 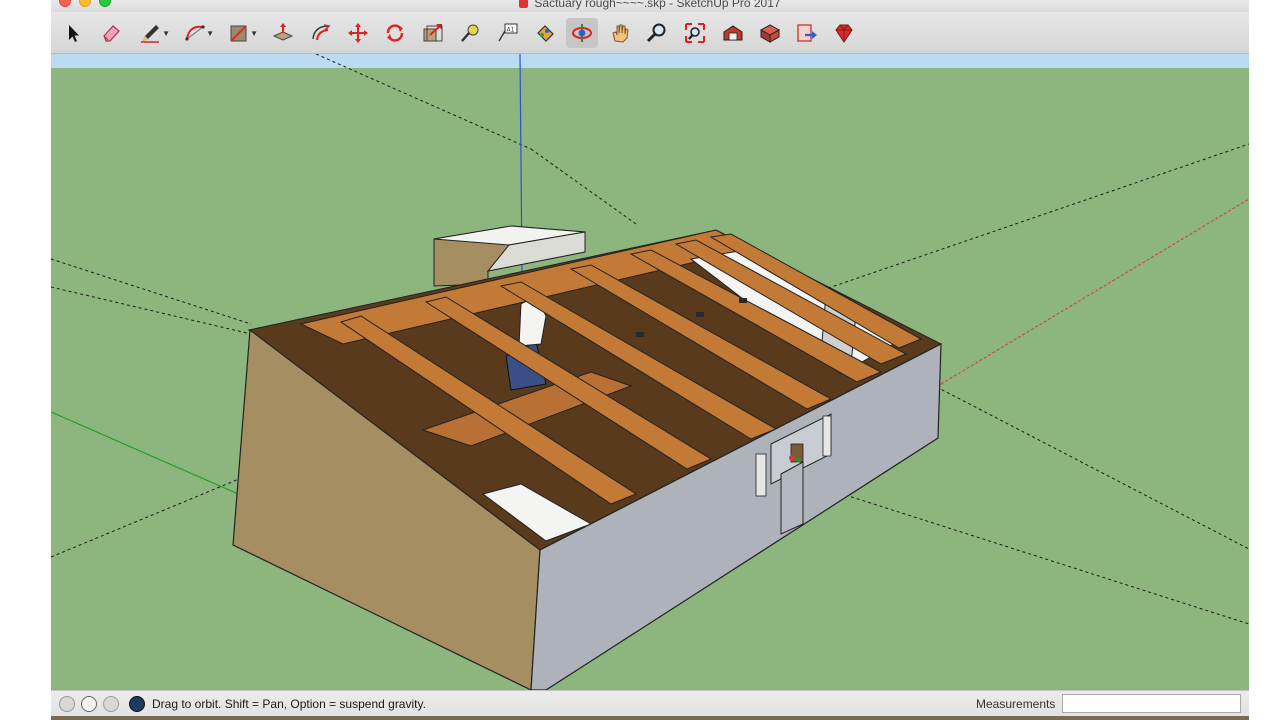 I want to click on measurements-label: Measurements, so click(x=1016, y=704).